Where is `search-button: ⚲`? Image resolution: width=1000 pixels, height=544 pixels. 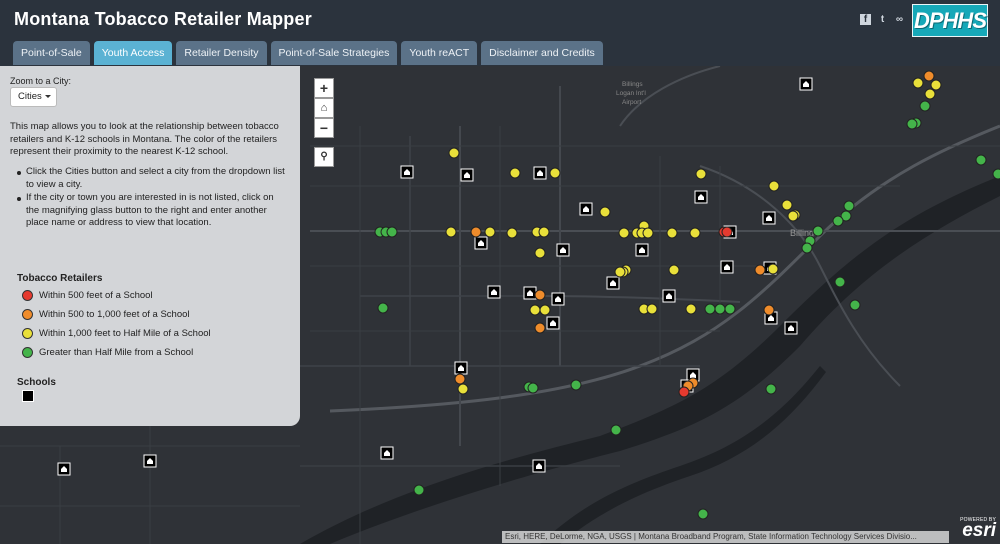
search-button: ⚲ is located at coordinates (324, 157).